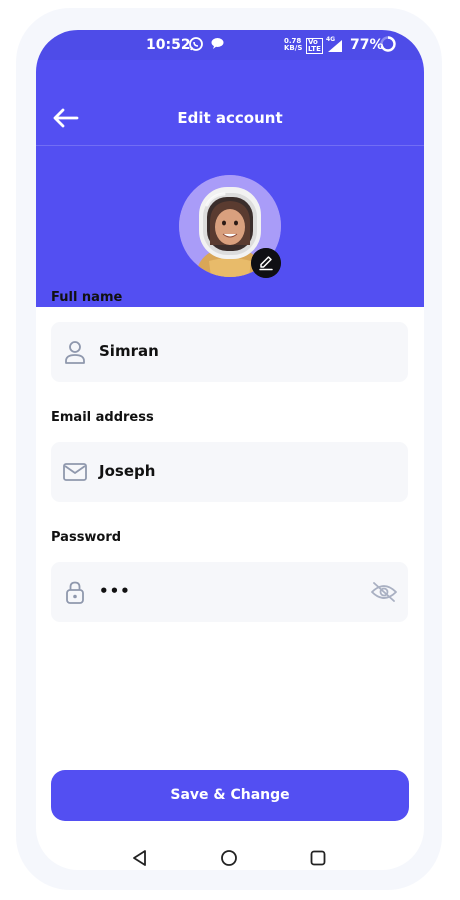 This screenshot has height=900, width=460. I want to click on pencil-icon, so click(266, 263).